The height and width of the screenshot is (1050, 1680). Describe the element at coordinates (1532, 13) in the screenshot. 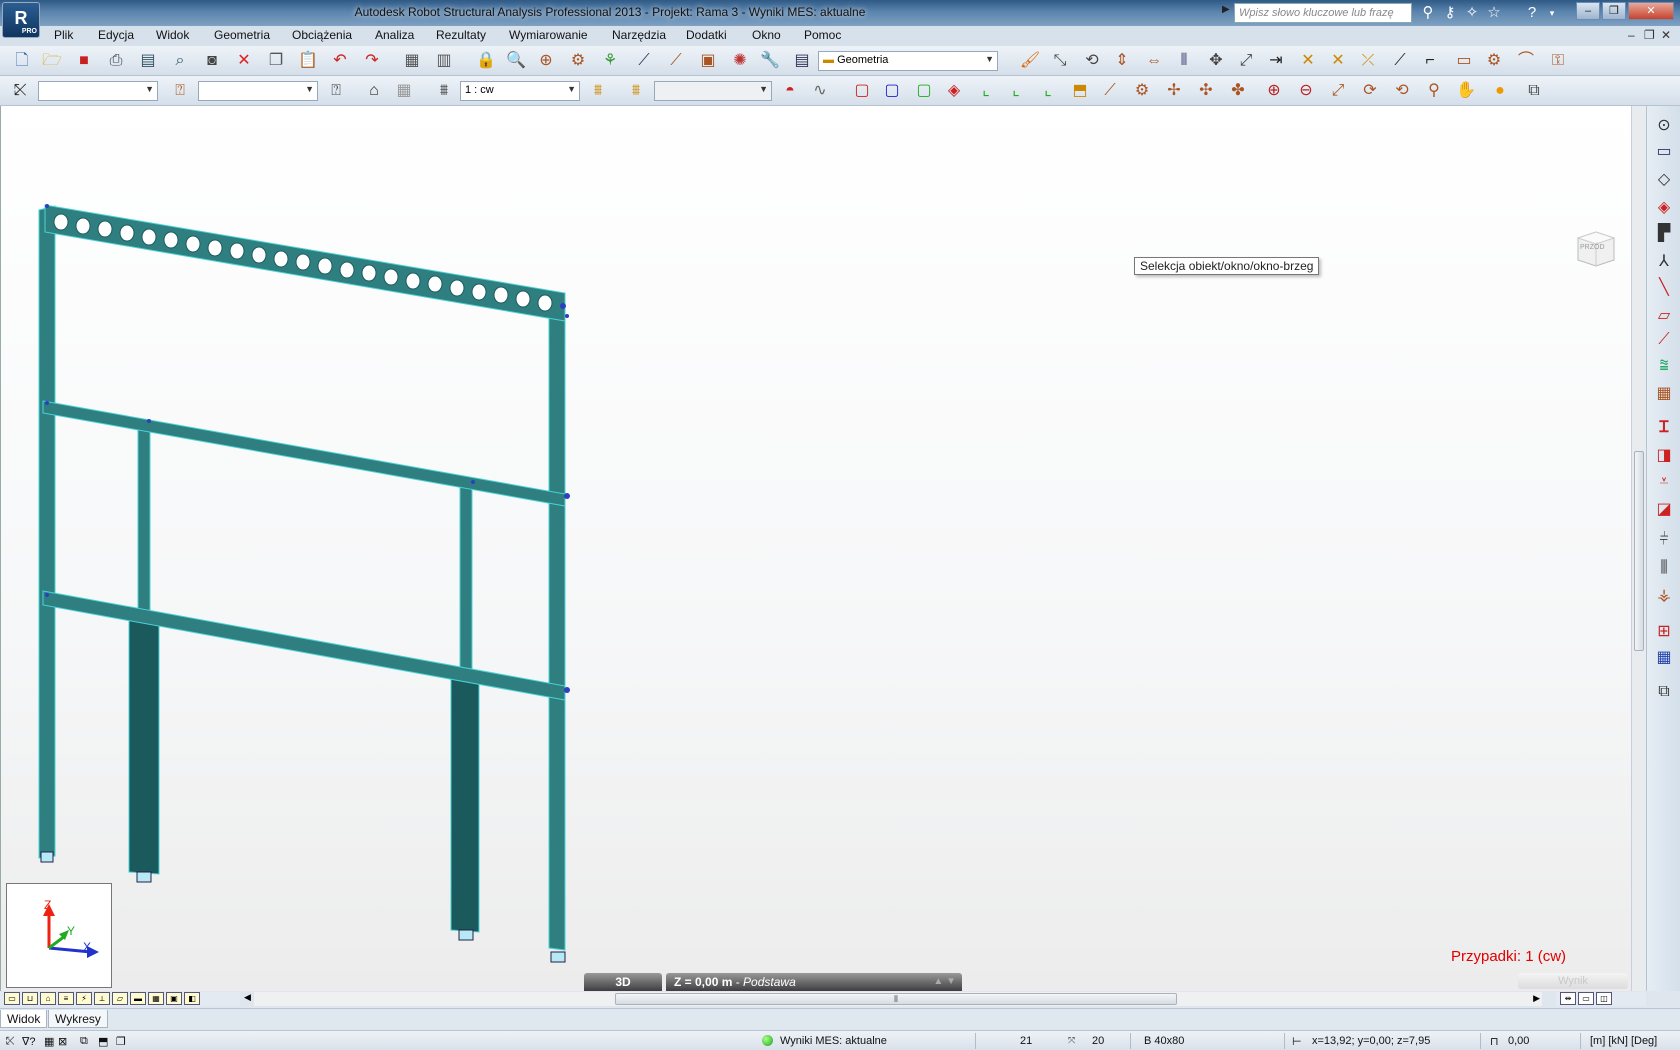

I see `help-icon: ?` at that location.